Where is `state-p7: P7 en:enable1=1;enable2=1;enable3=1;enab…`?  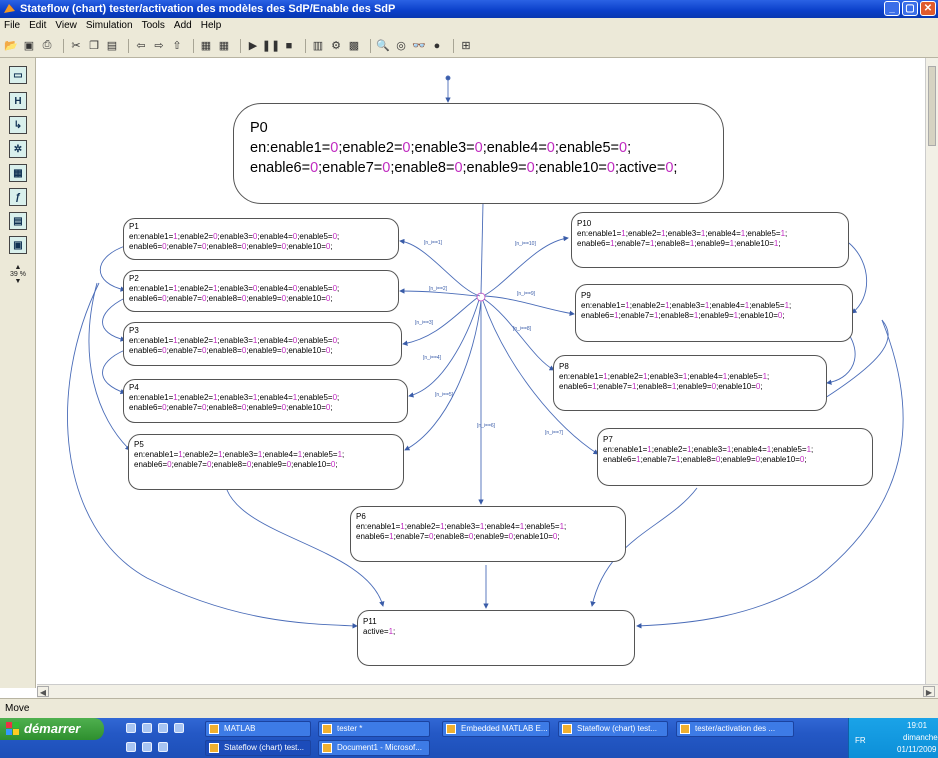 state-p7: P7 en:enable1=1;enable2=1;enable3=1;enab… is located at coordinates (735, 457).